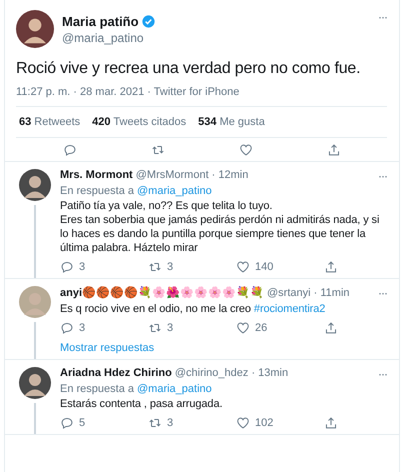 The image size is (404, 472). Describe the element at coordinates (100, 21) in the screenshot. I see `user-name: Maria patiño` at that location.